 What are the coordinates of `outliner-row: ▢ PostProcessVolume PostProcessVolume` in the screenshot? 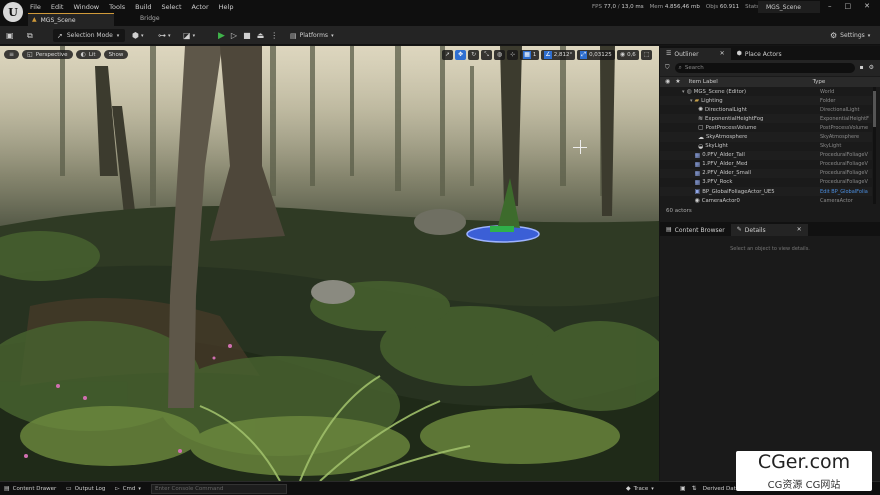 It's located at (766, 127).